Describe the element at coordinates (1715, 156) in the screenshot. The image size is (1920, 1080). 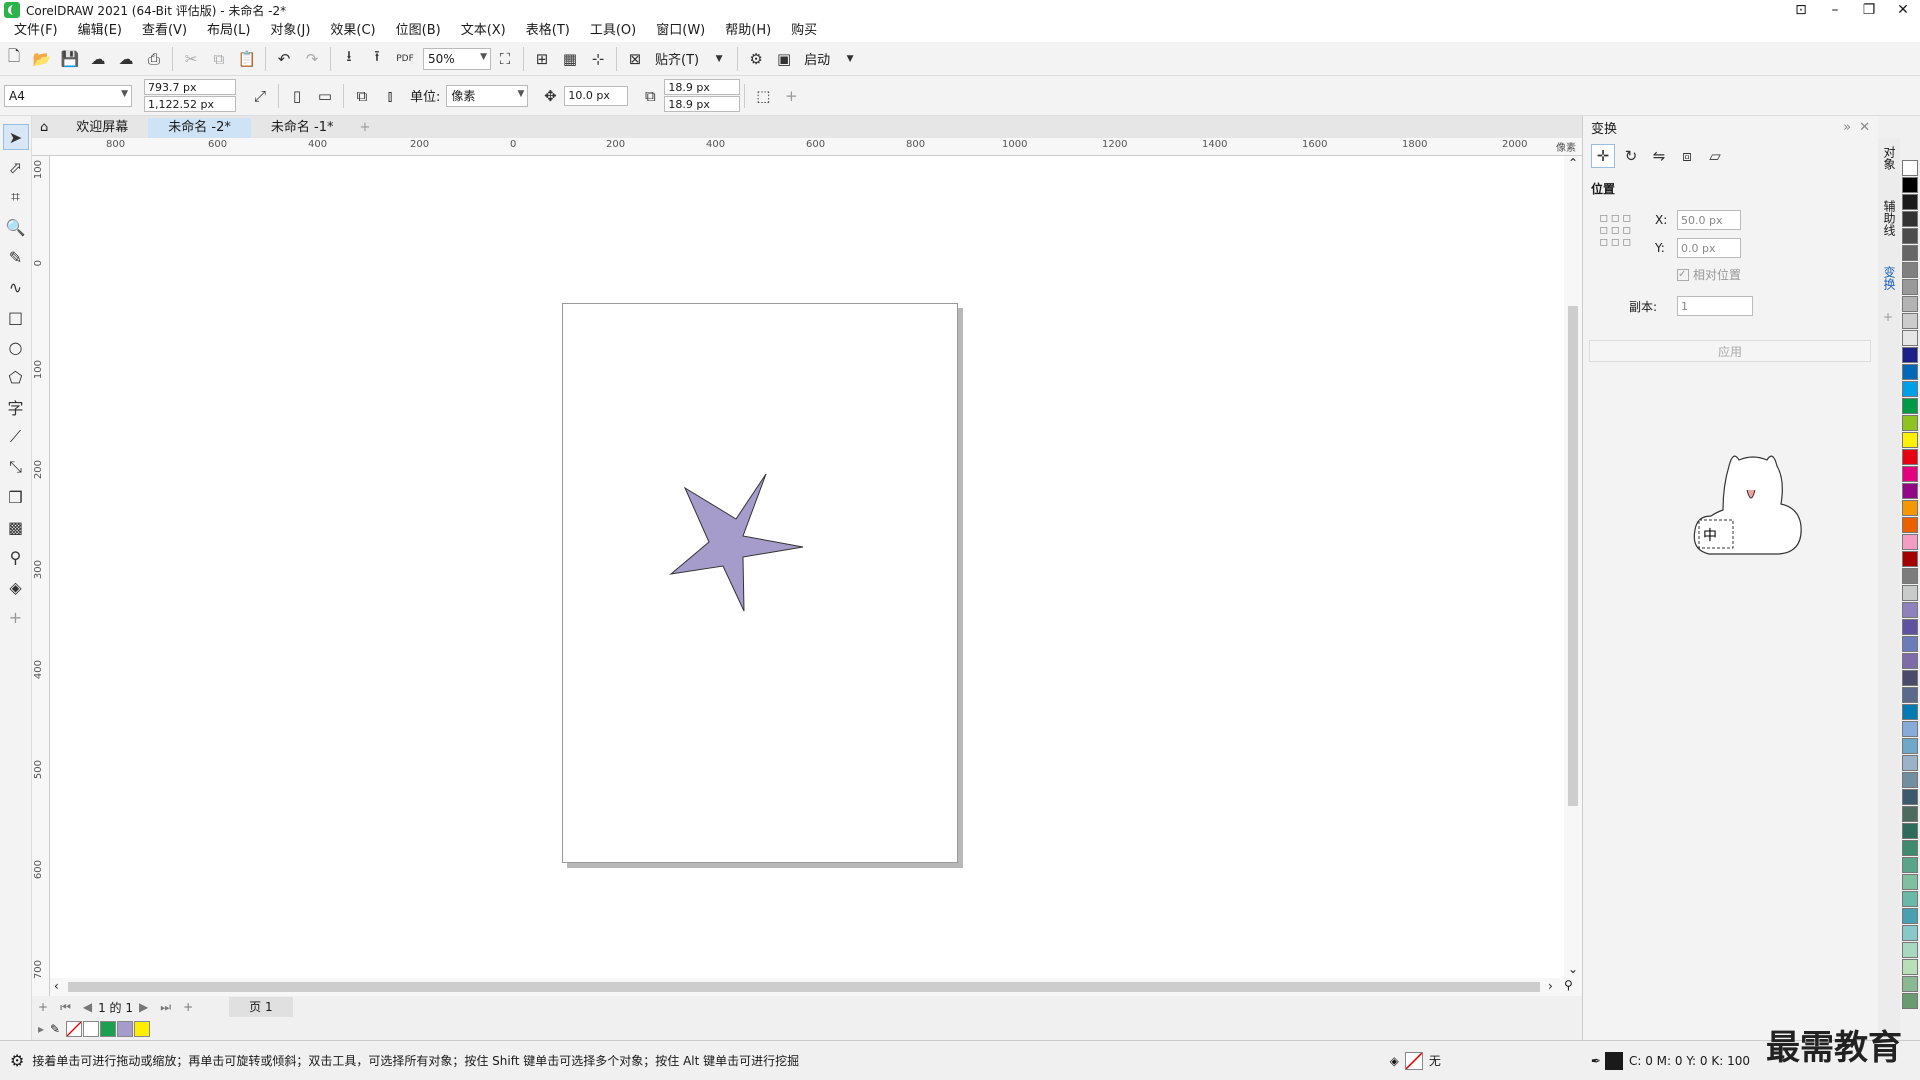
I see `skew-icon: ▱` at that location.